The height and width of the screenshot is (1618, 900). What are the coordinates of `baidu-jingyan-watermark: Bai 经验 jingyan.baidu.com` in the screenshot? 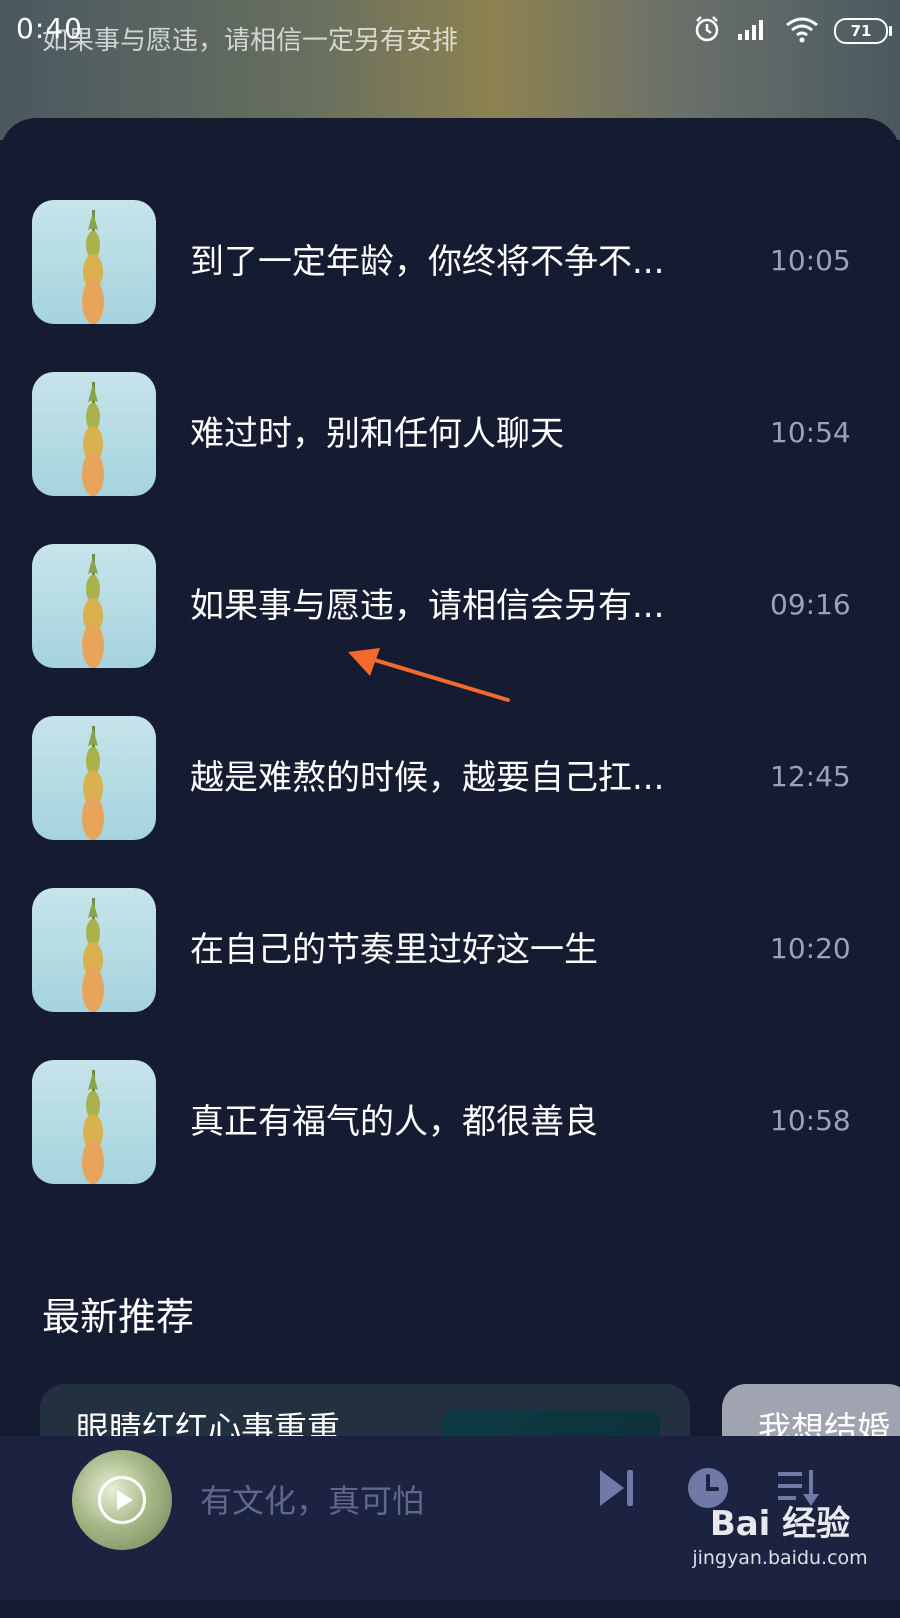 It's located at (780, 1532).